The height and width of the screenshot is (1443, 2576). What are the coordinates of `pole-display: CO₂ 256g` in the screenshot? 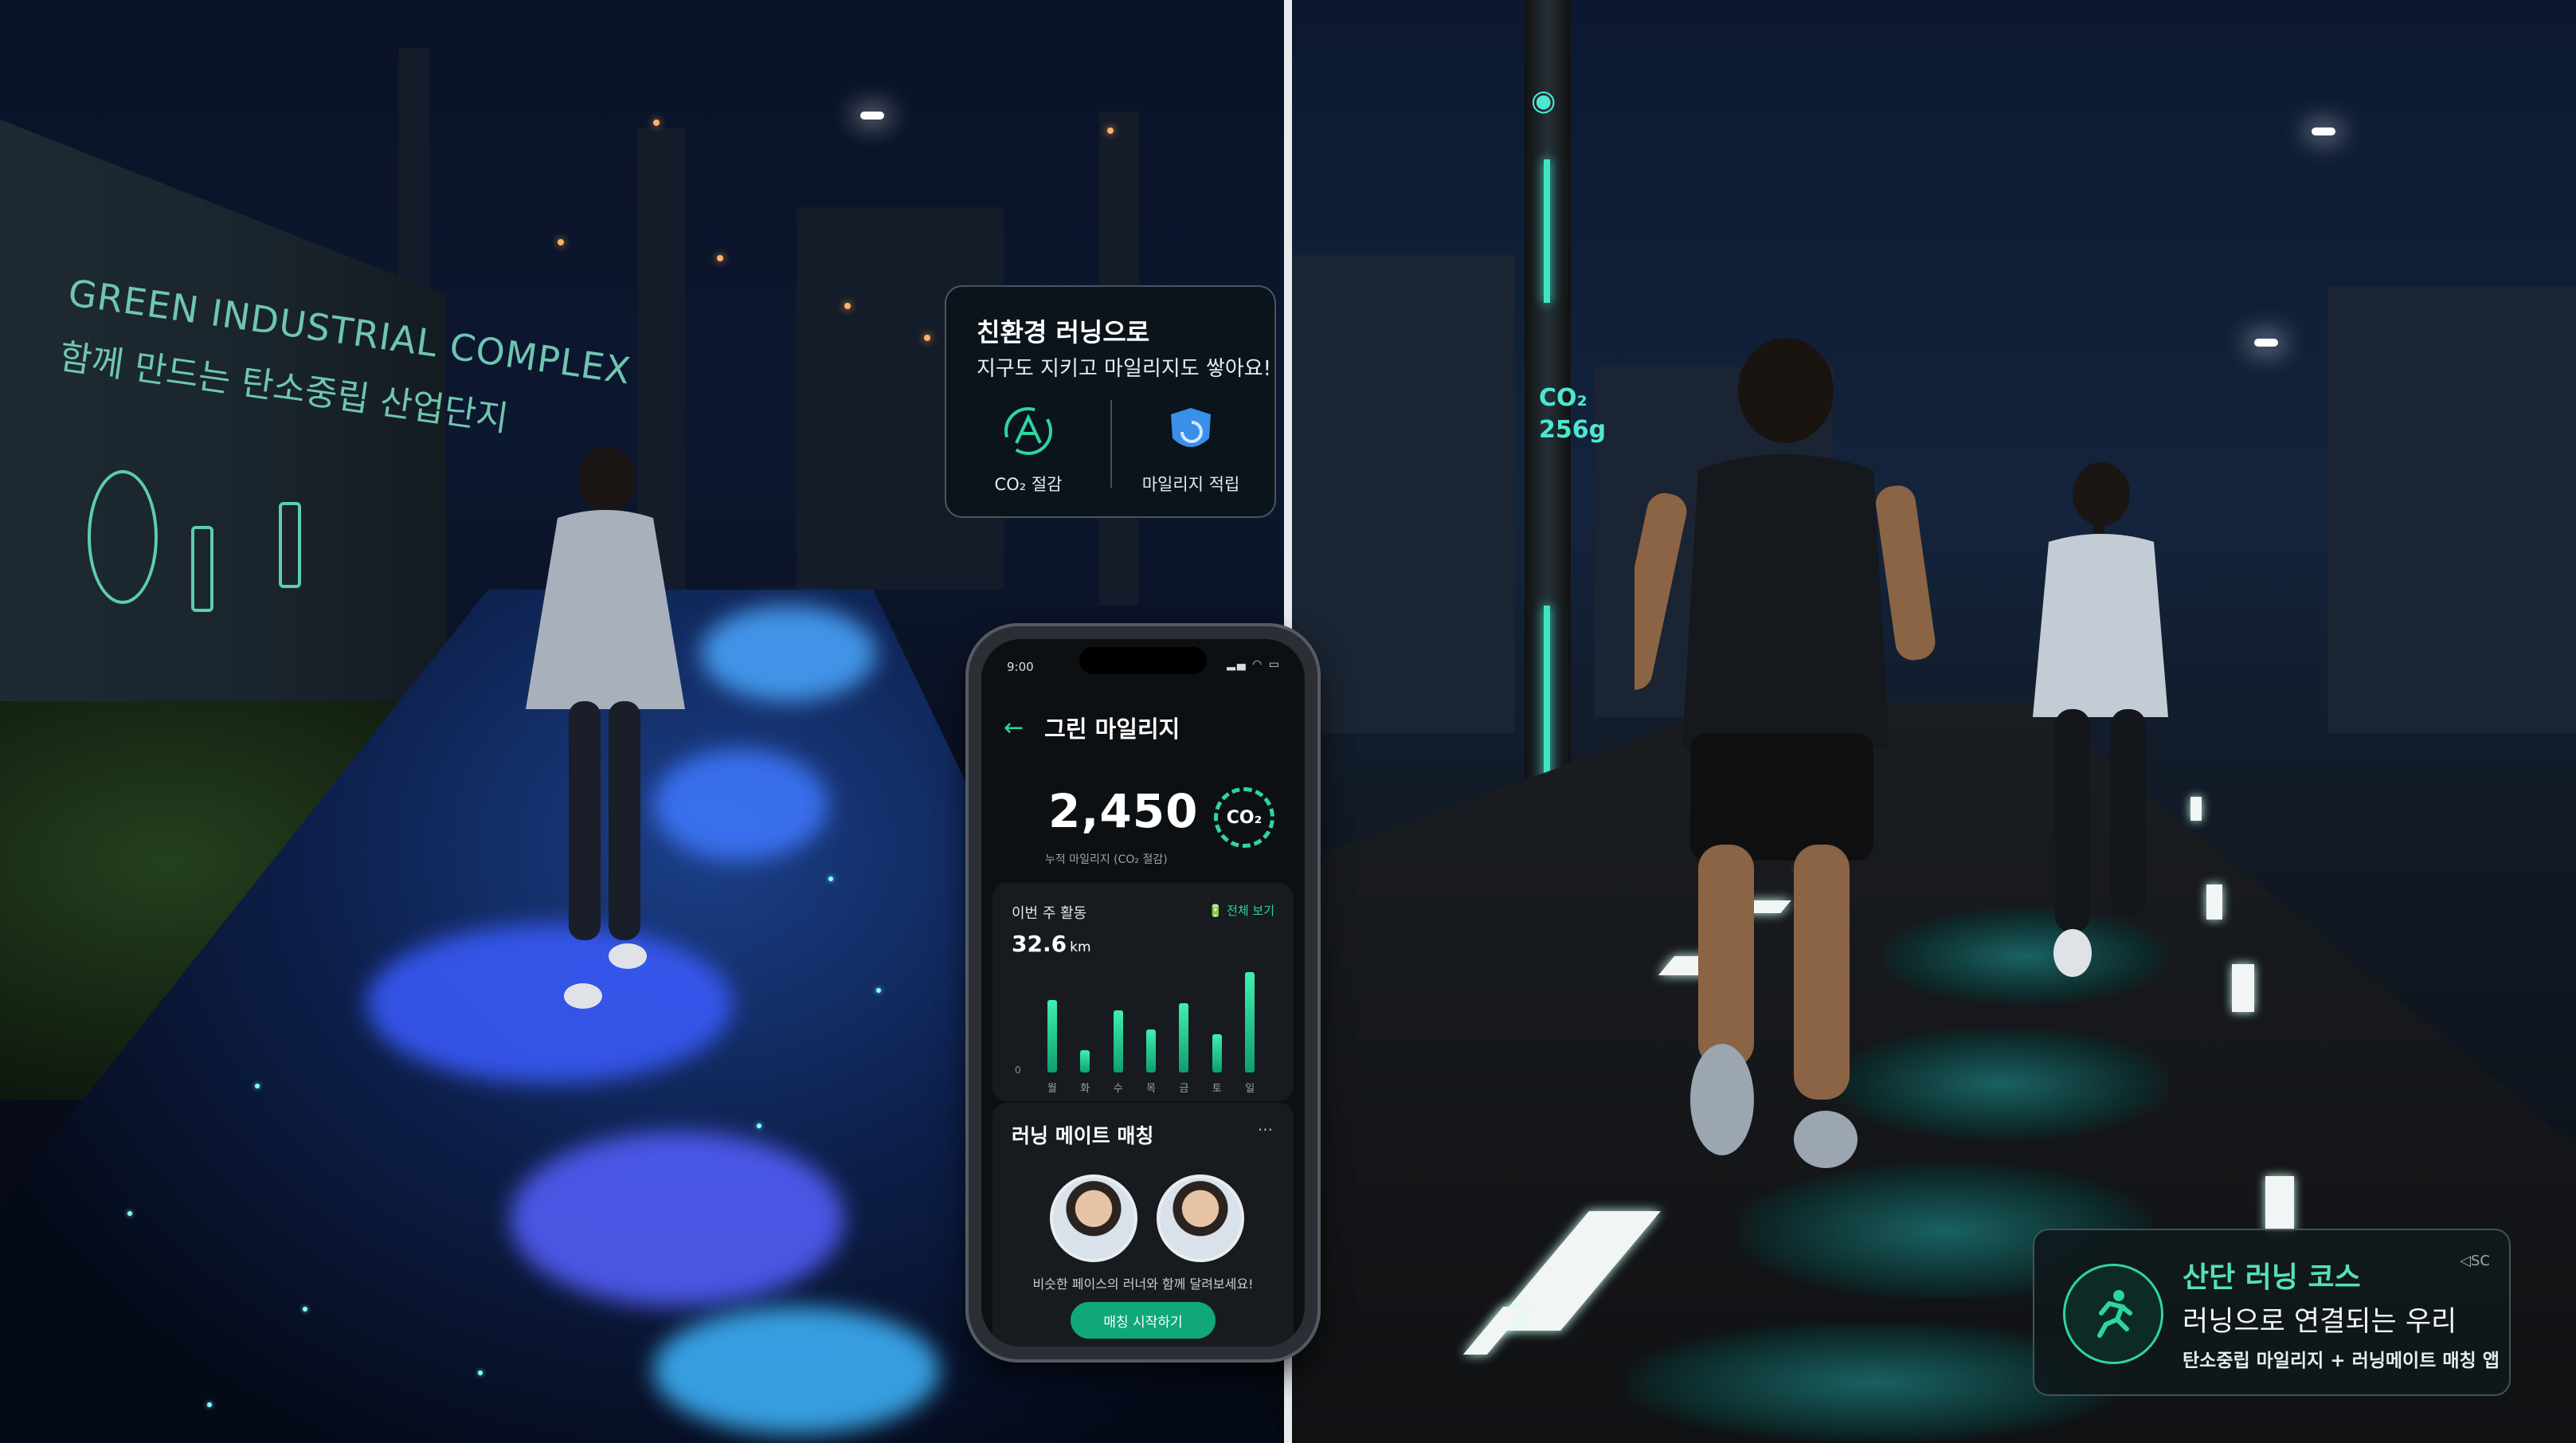 It's located at (1572, 414).